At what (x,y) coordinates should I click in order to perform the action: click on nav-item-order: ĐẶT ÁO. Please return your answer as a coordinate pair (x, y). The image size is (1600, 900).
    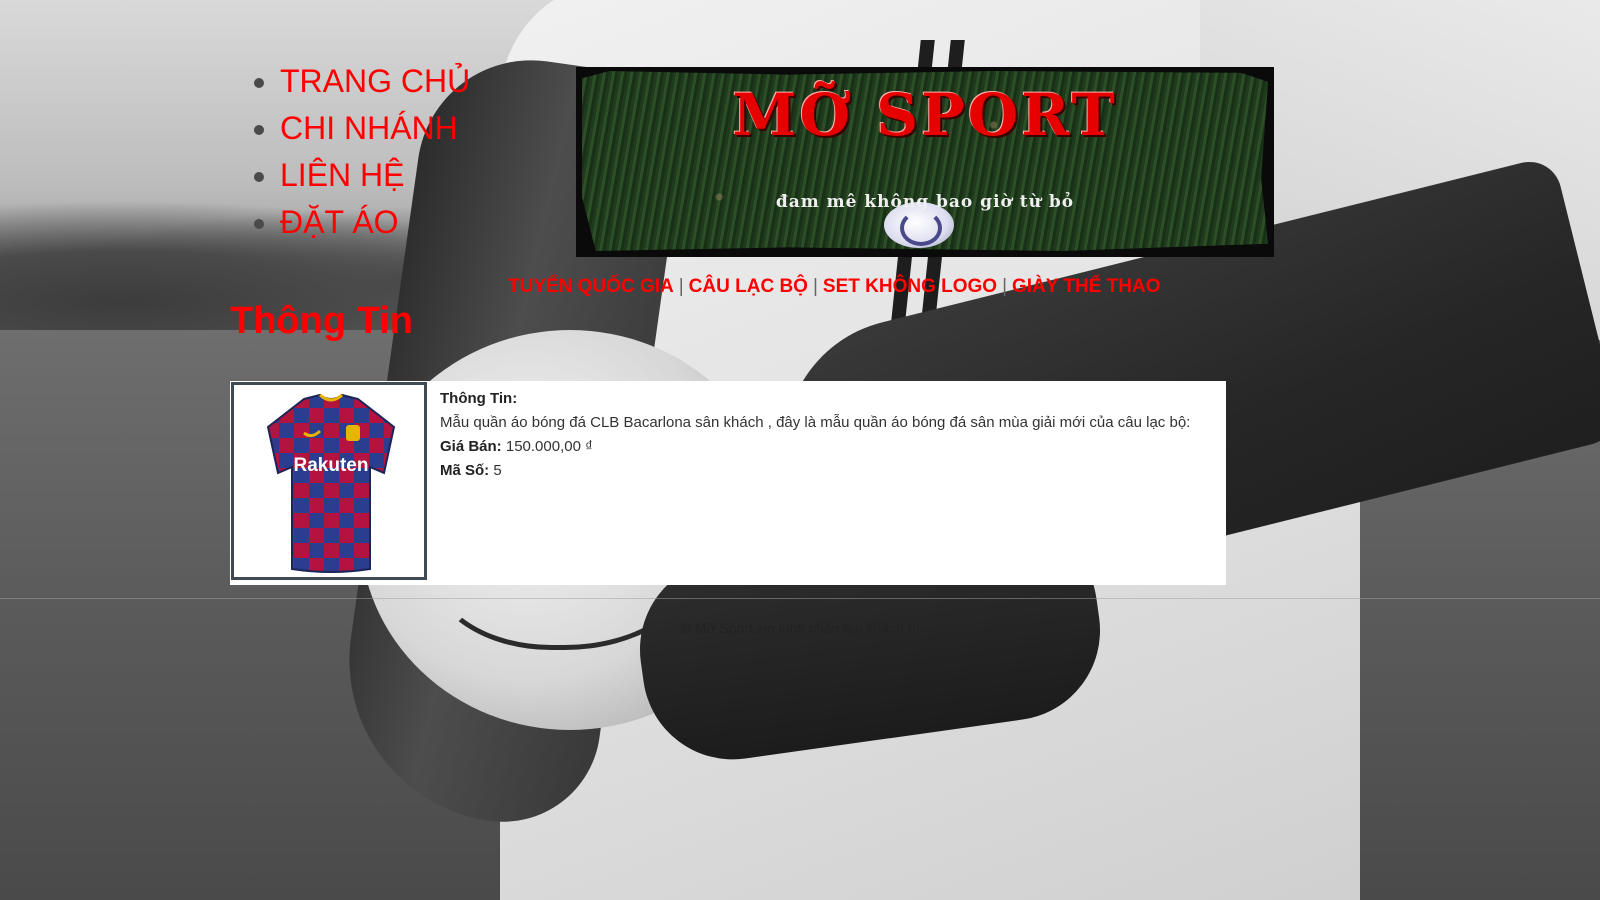
    Looking at the image, I should click on (375, 222).